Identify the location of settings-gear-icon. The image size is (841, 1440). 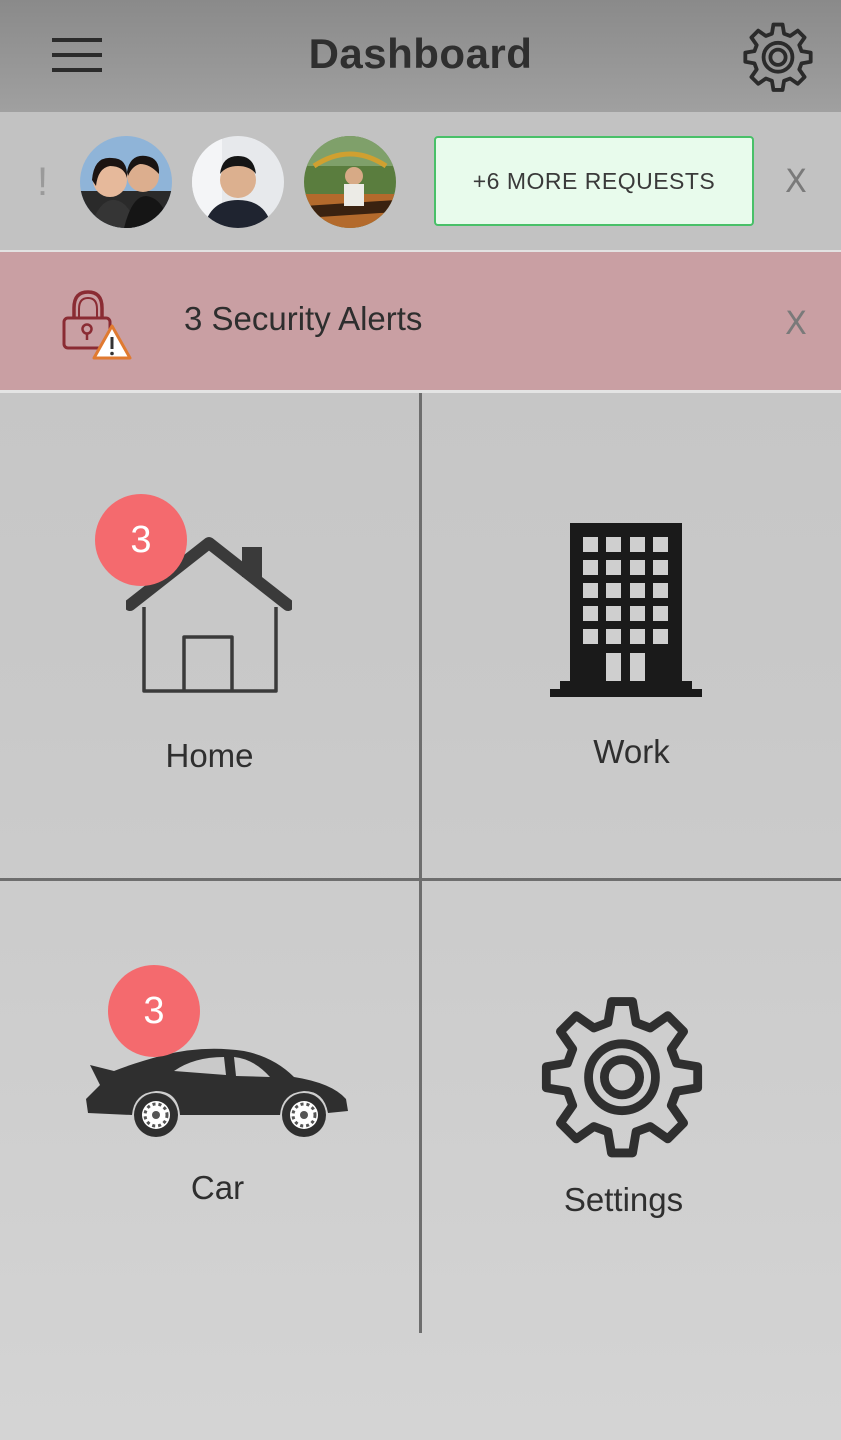
(778, 58).